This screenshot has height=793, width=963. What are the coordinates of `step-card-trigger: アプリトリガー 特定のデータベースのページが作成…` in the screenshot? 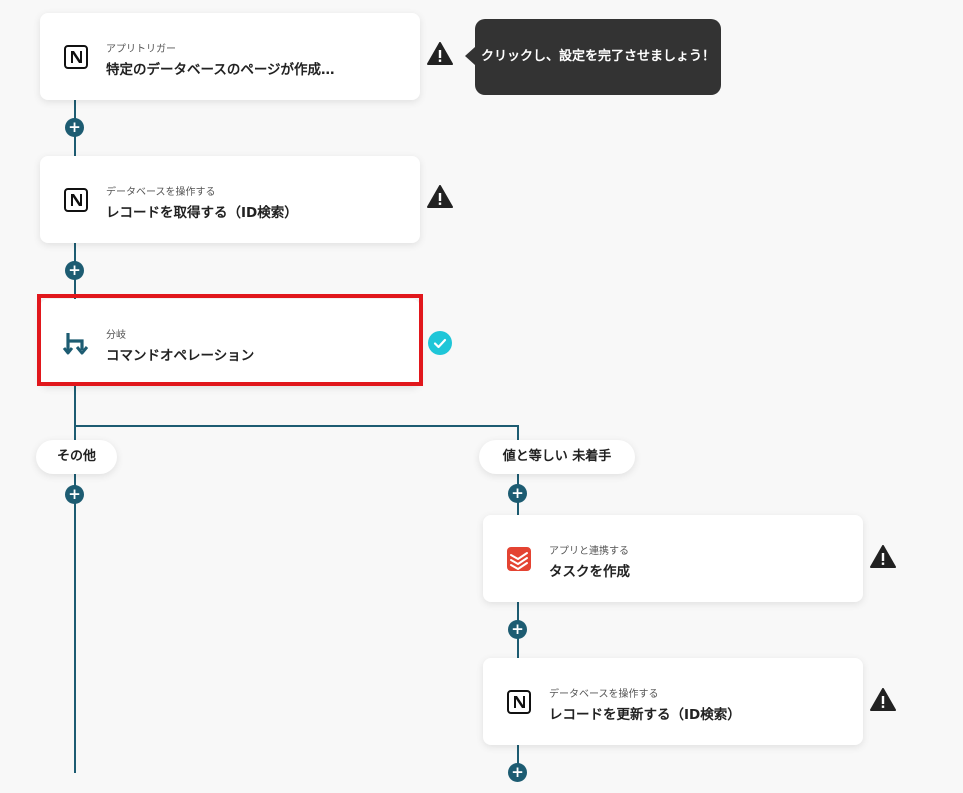 It's located at (230, 56).